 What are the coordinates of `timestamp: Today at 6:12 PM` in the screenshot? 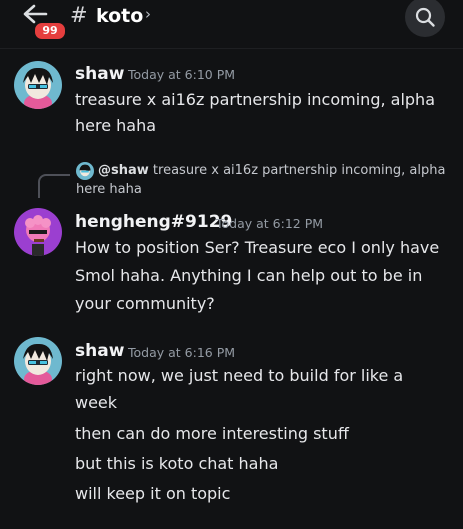 It's located at (270, 223).